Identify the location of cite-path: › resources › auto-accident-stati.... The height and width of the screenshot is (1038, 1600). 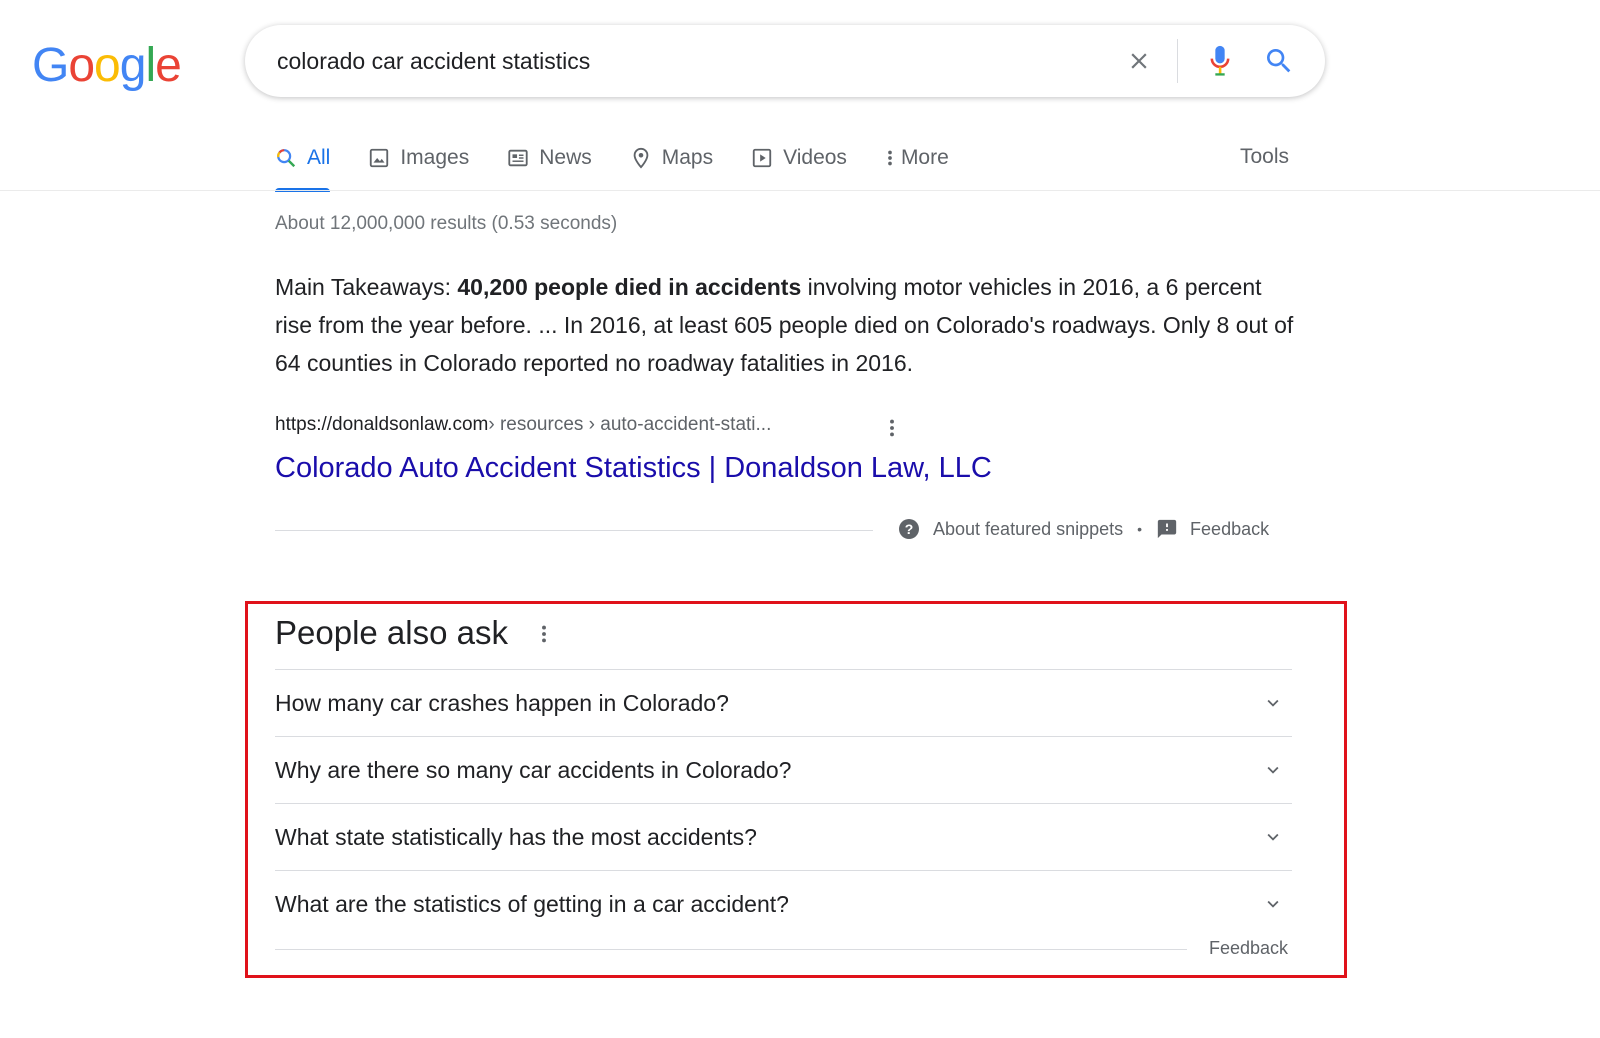
(630, 424).